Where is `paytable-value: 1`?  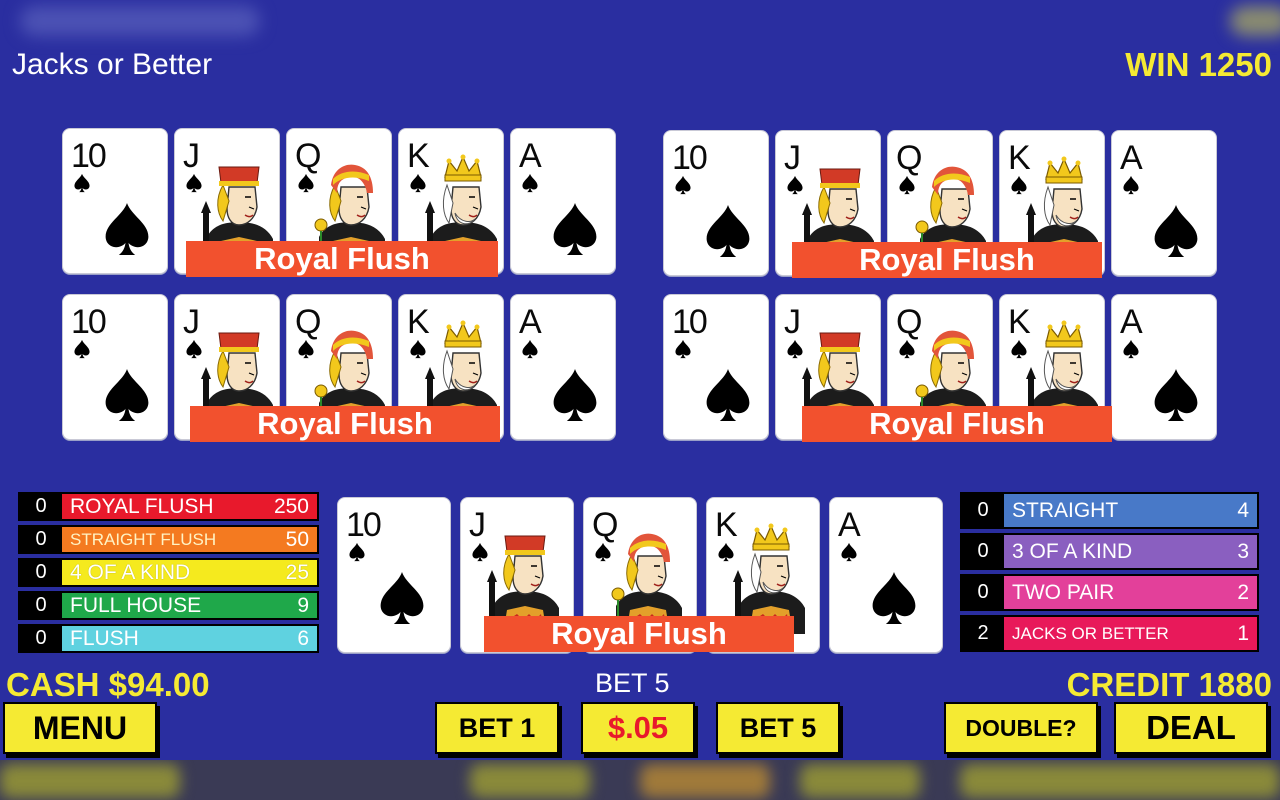 paytable-value: 1 is located at coordinates (1243, 633).